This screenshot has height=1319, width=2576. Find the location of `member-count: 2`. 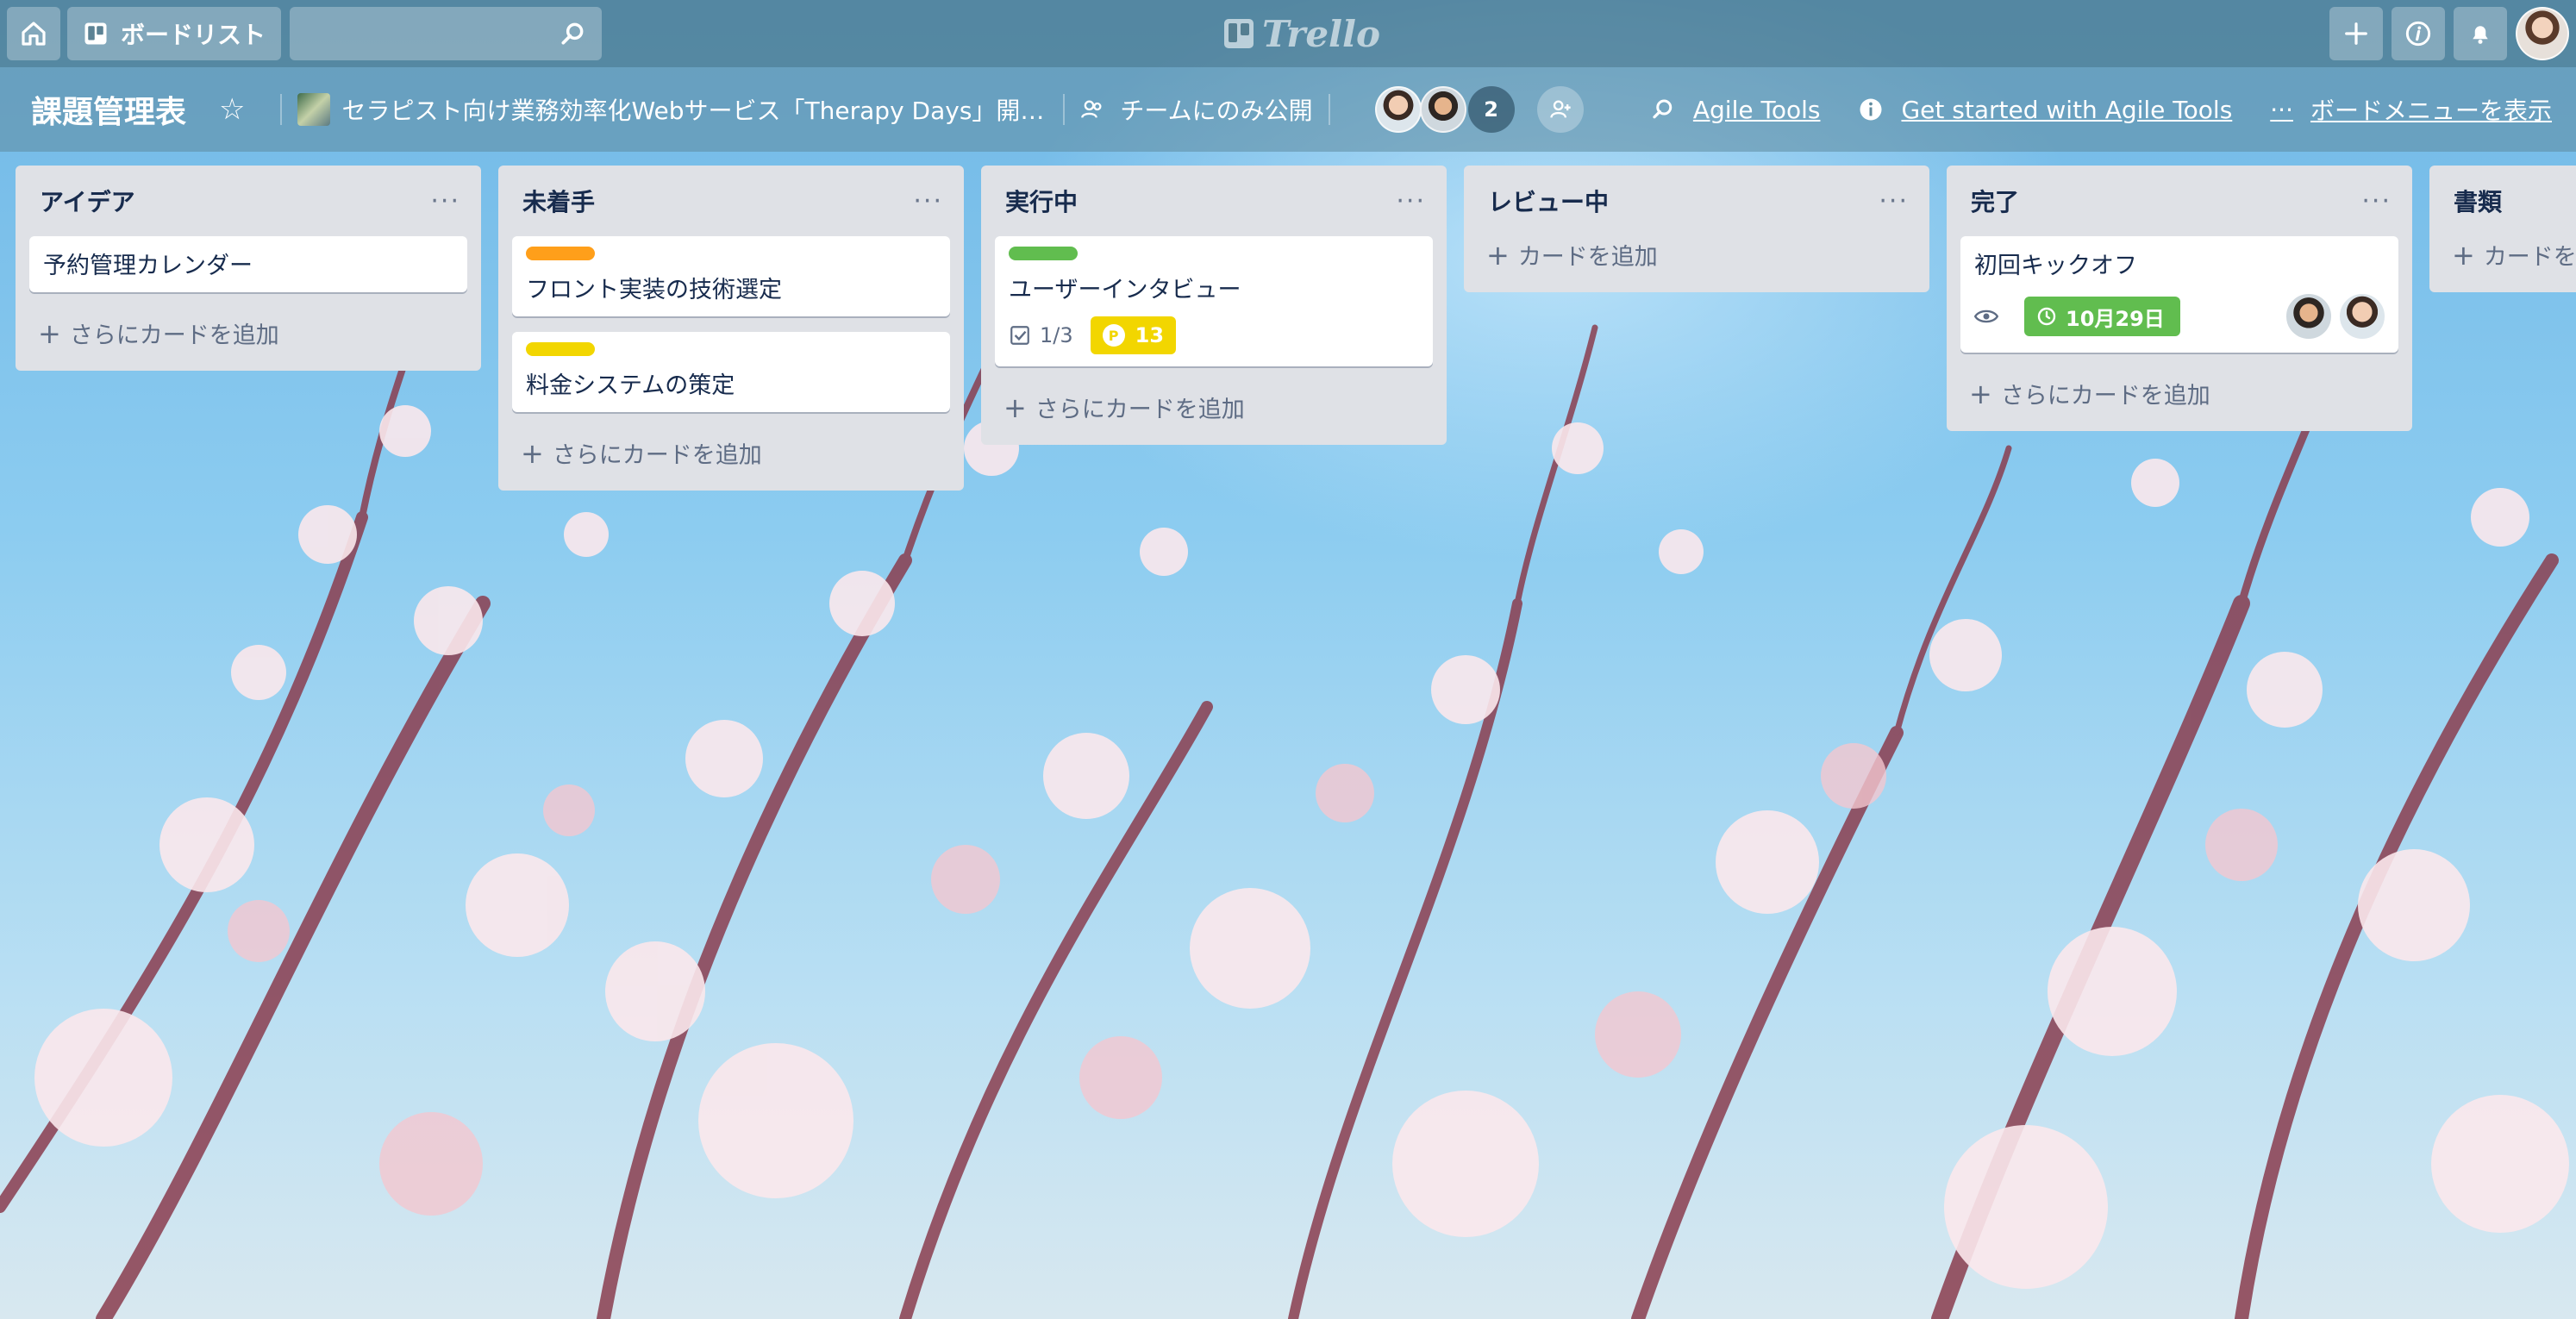

member-count: 2 is located at coordinates (1491, 109).